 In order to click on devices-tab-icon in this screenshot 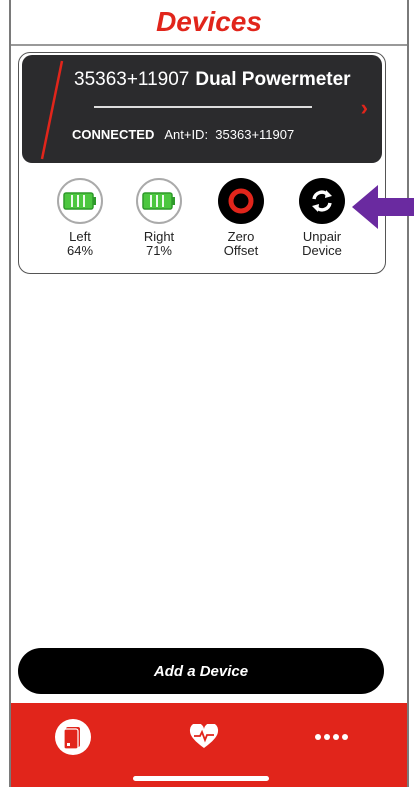, I will do `click(73, 737)`.